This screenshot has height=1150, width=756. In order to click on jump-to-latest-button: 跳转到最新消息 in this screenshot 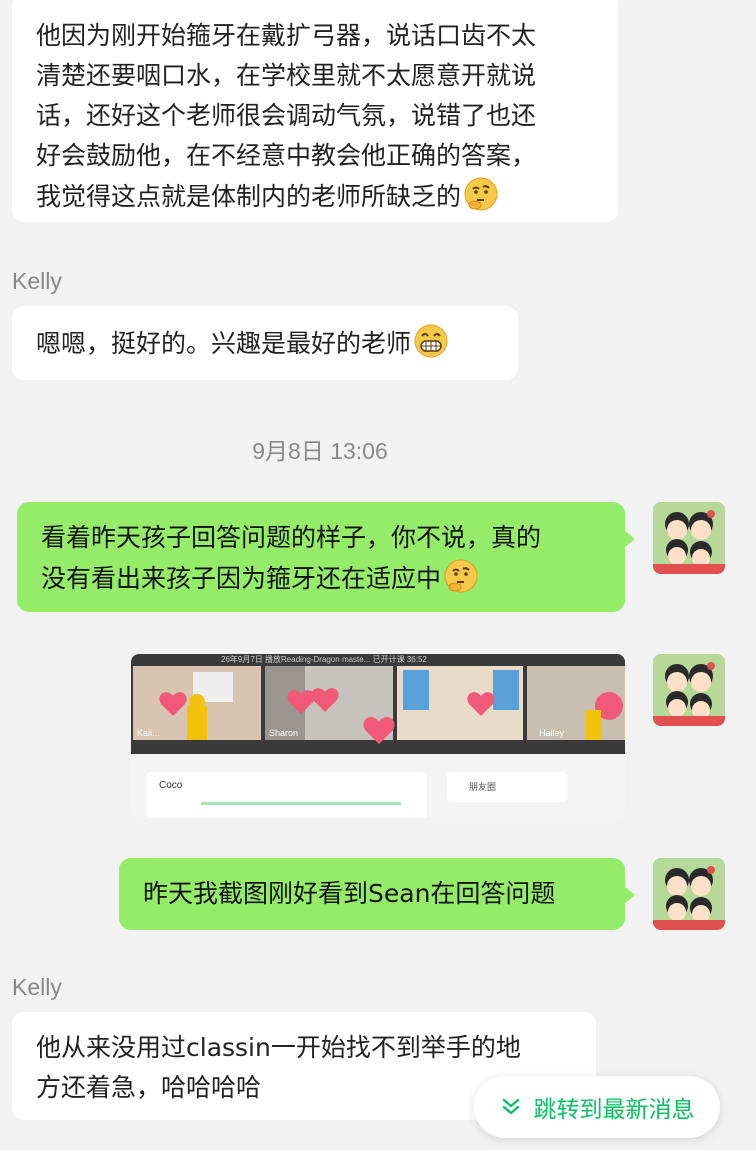, I will do `click(597, 1107)`.